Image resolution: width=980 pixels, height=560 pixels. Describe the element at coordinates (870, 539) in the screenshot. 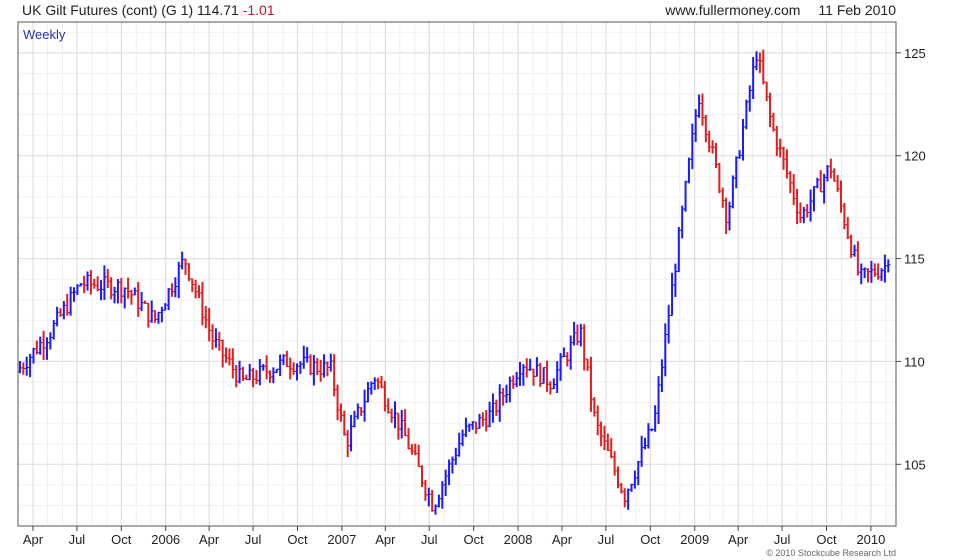

I see `x-tick-label: 2010` at that location.